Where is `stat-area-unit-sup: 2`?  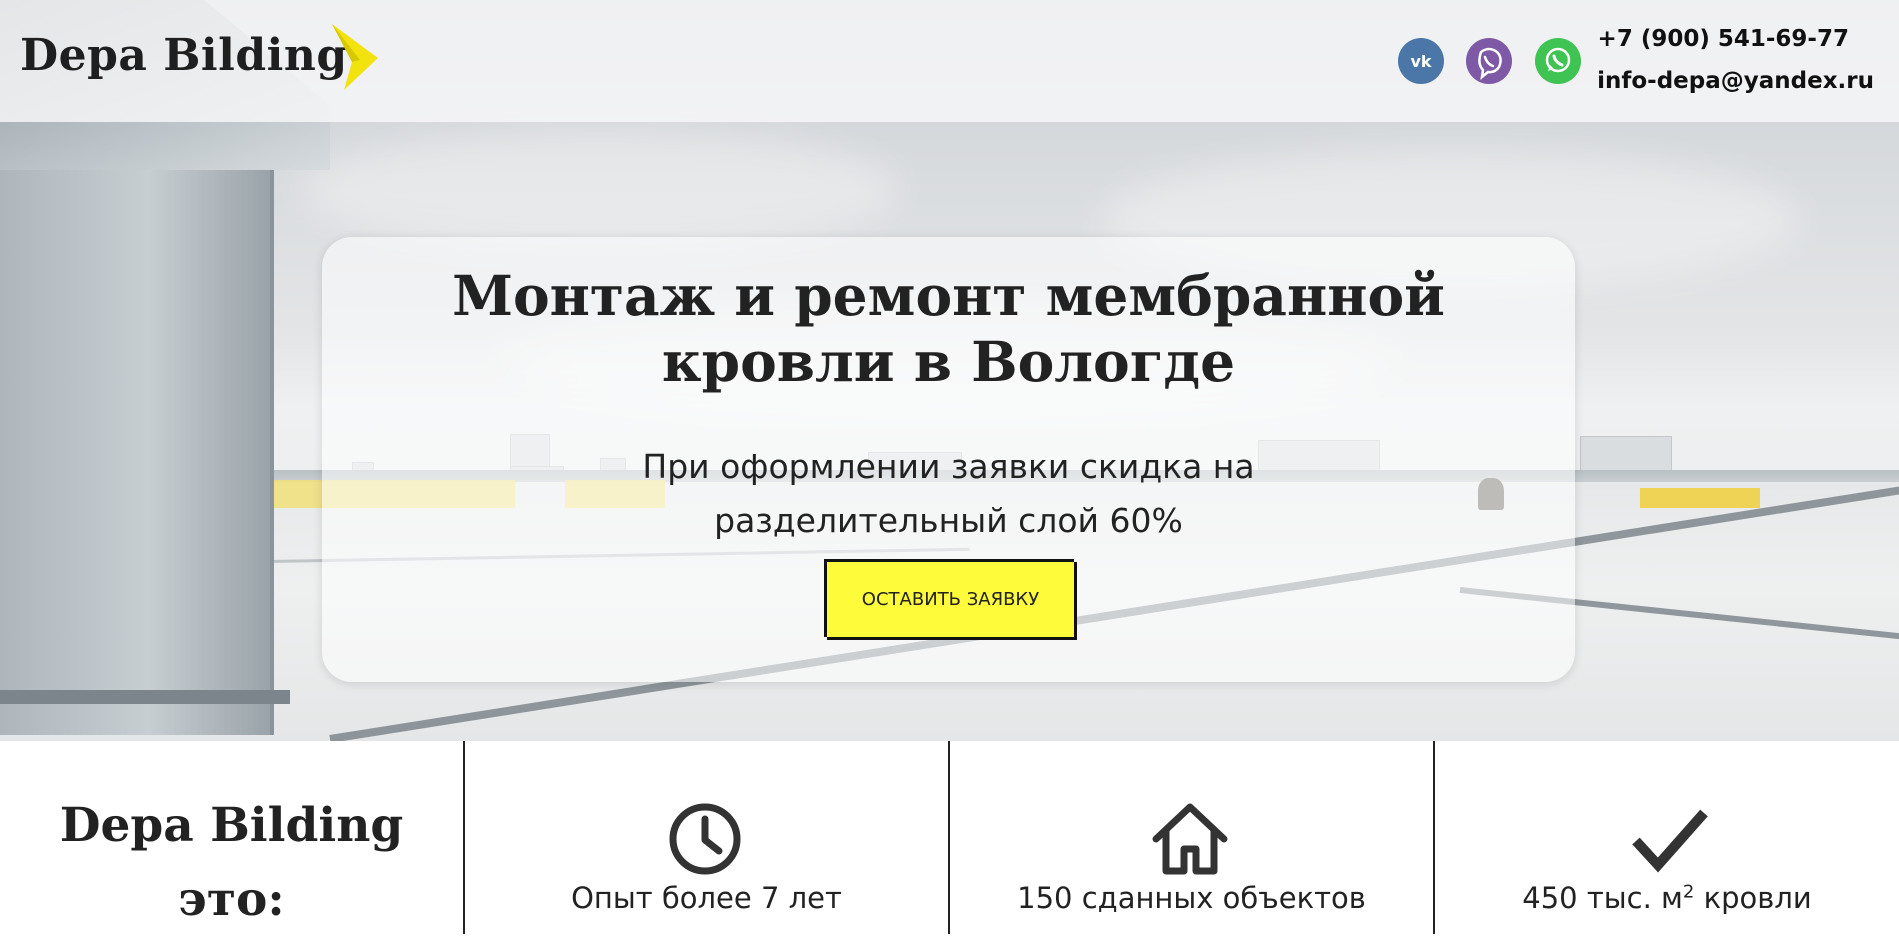 stat-area-unit-sup: 2 is located at coordinates (1688, 892).